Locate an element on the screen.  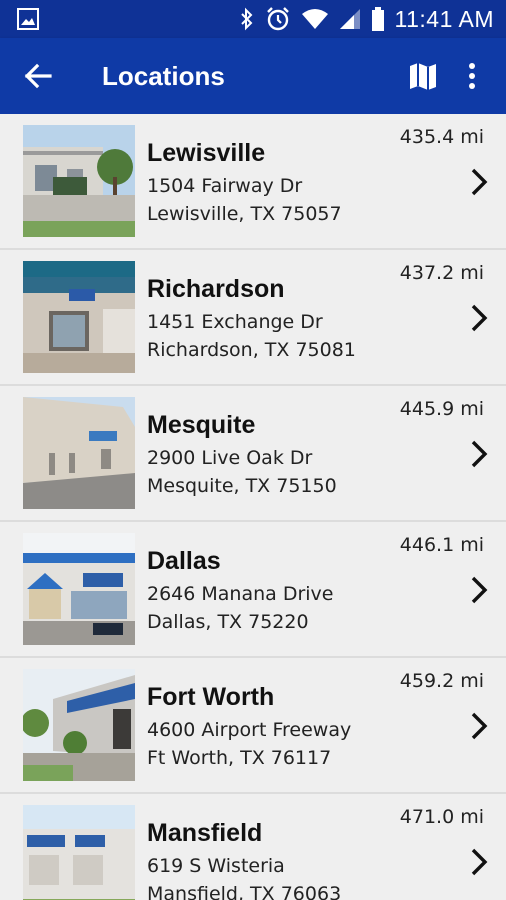
location-address-line1: 619 S Wisteria is located at coordinates (216, 866).